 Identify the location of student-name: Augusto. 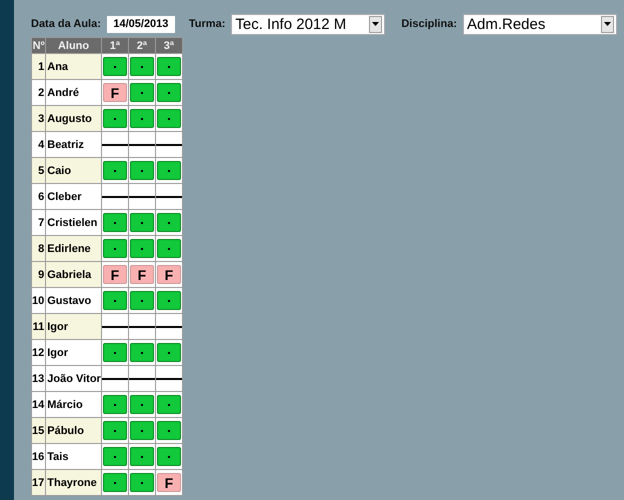
(74, 119).